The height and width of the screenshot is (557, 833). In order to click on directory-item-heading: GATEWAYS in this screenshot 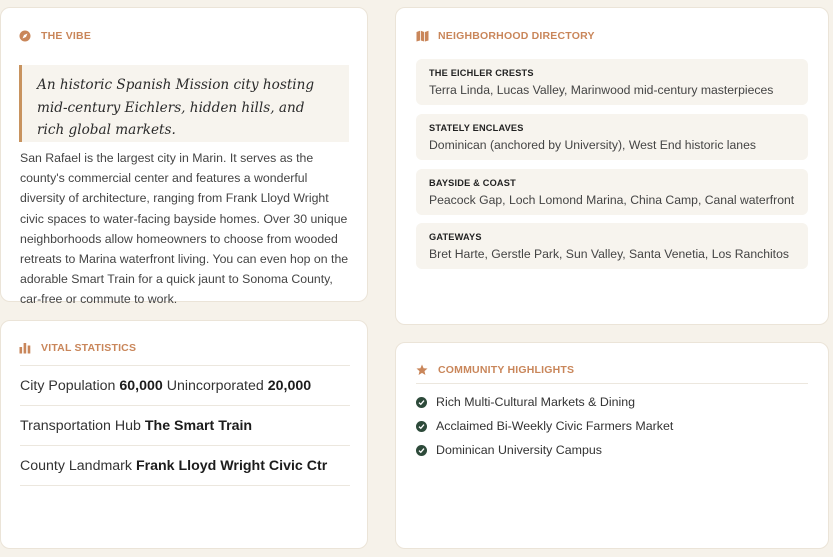, I will do `click(455, 237)`.